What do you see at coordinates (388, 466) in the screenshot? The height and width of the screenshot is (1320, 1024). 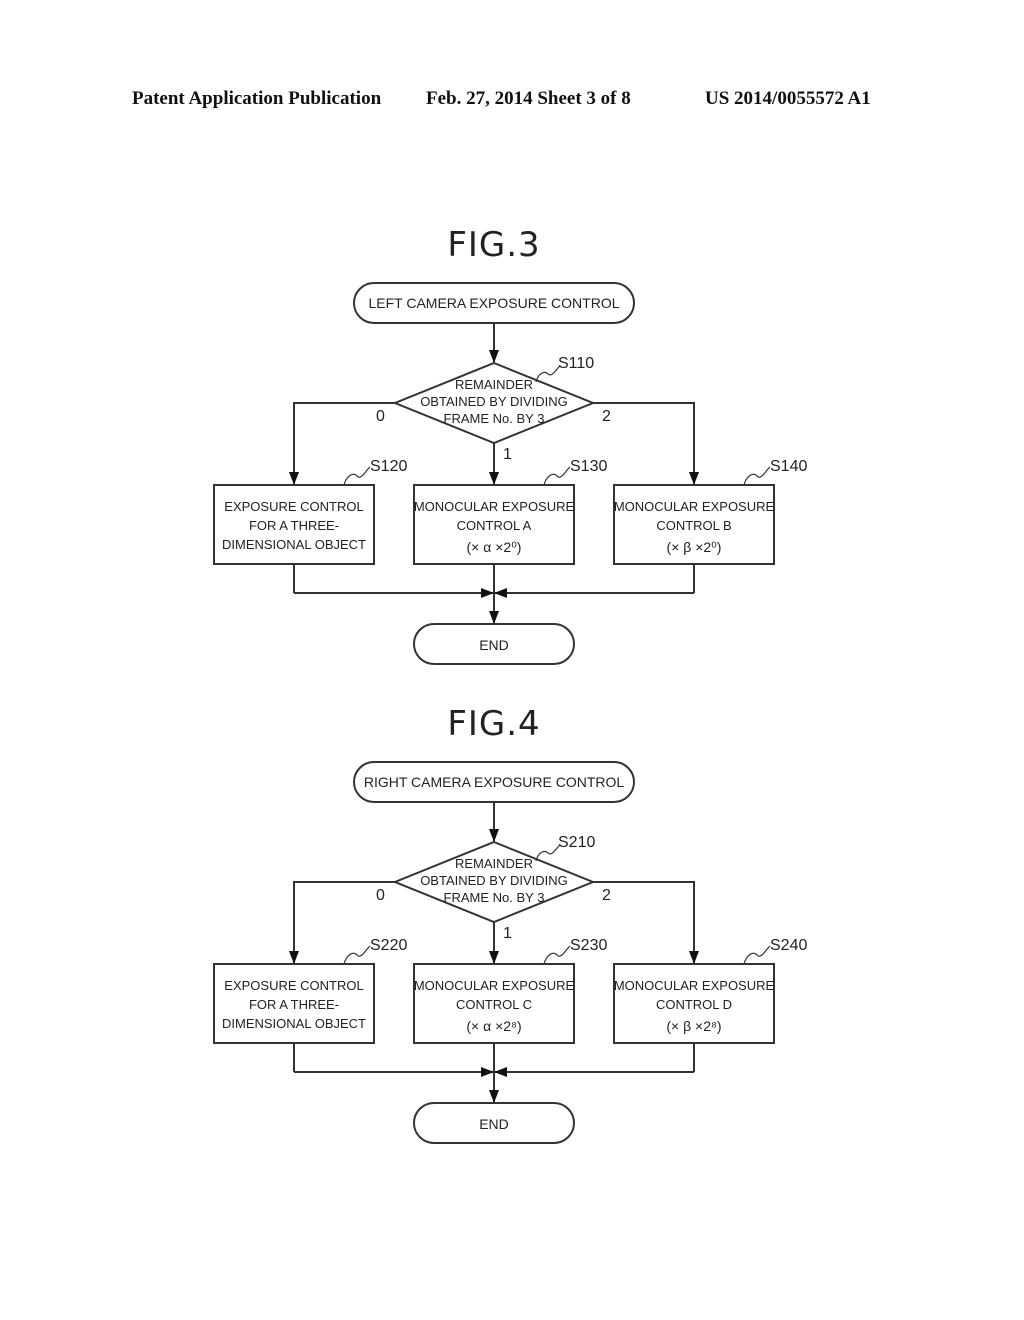 I see `step-label: S120` at bounding box center [388, 466].